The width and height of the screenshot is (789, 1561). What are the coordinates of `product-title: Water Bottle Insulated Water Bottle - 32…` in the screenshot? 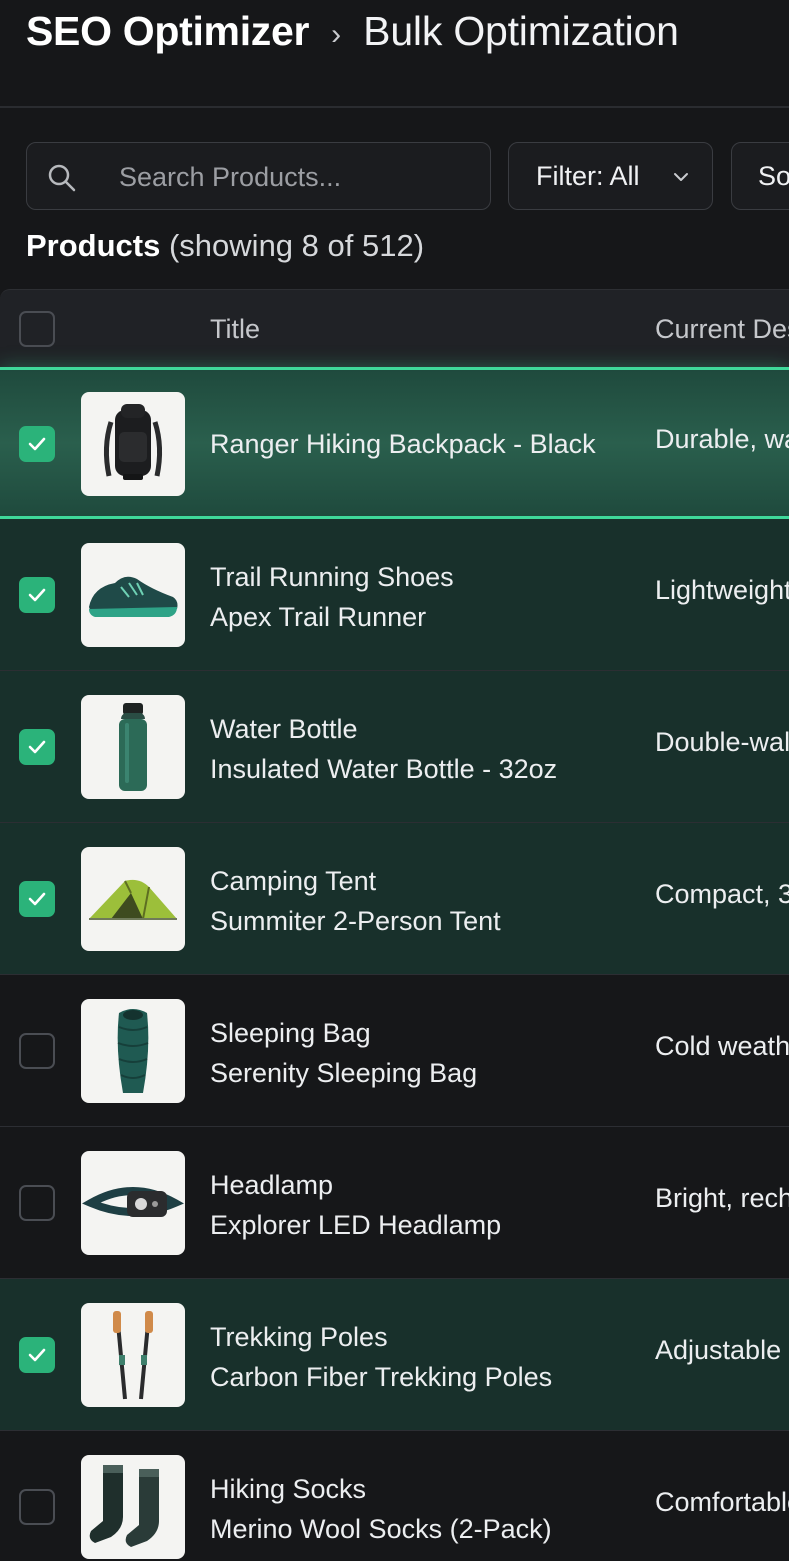 It's located at (383, 749).